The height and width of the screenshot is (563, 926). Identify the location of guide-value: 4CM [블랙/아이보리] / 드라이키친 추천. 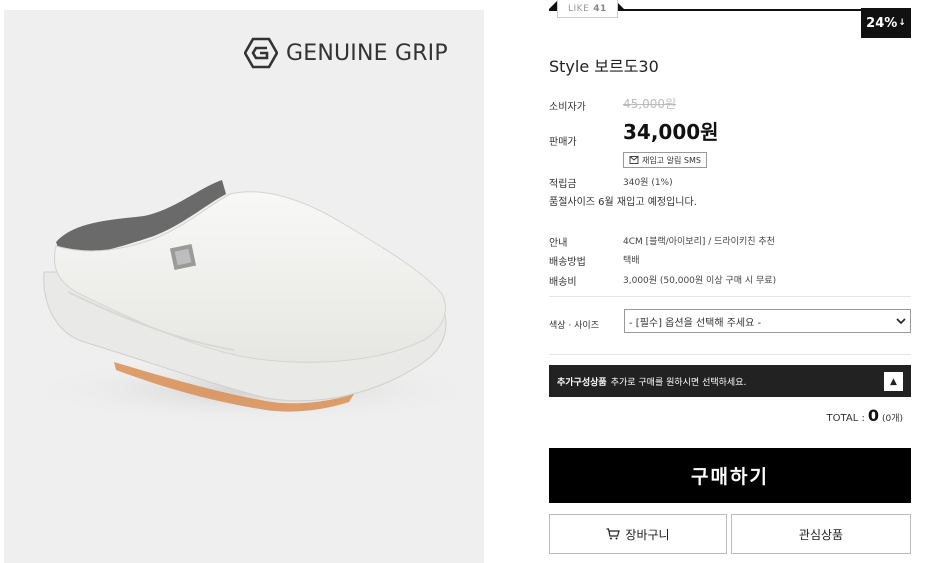
(699, 242).